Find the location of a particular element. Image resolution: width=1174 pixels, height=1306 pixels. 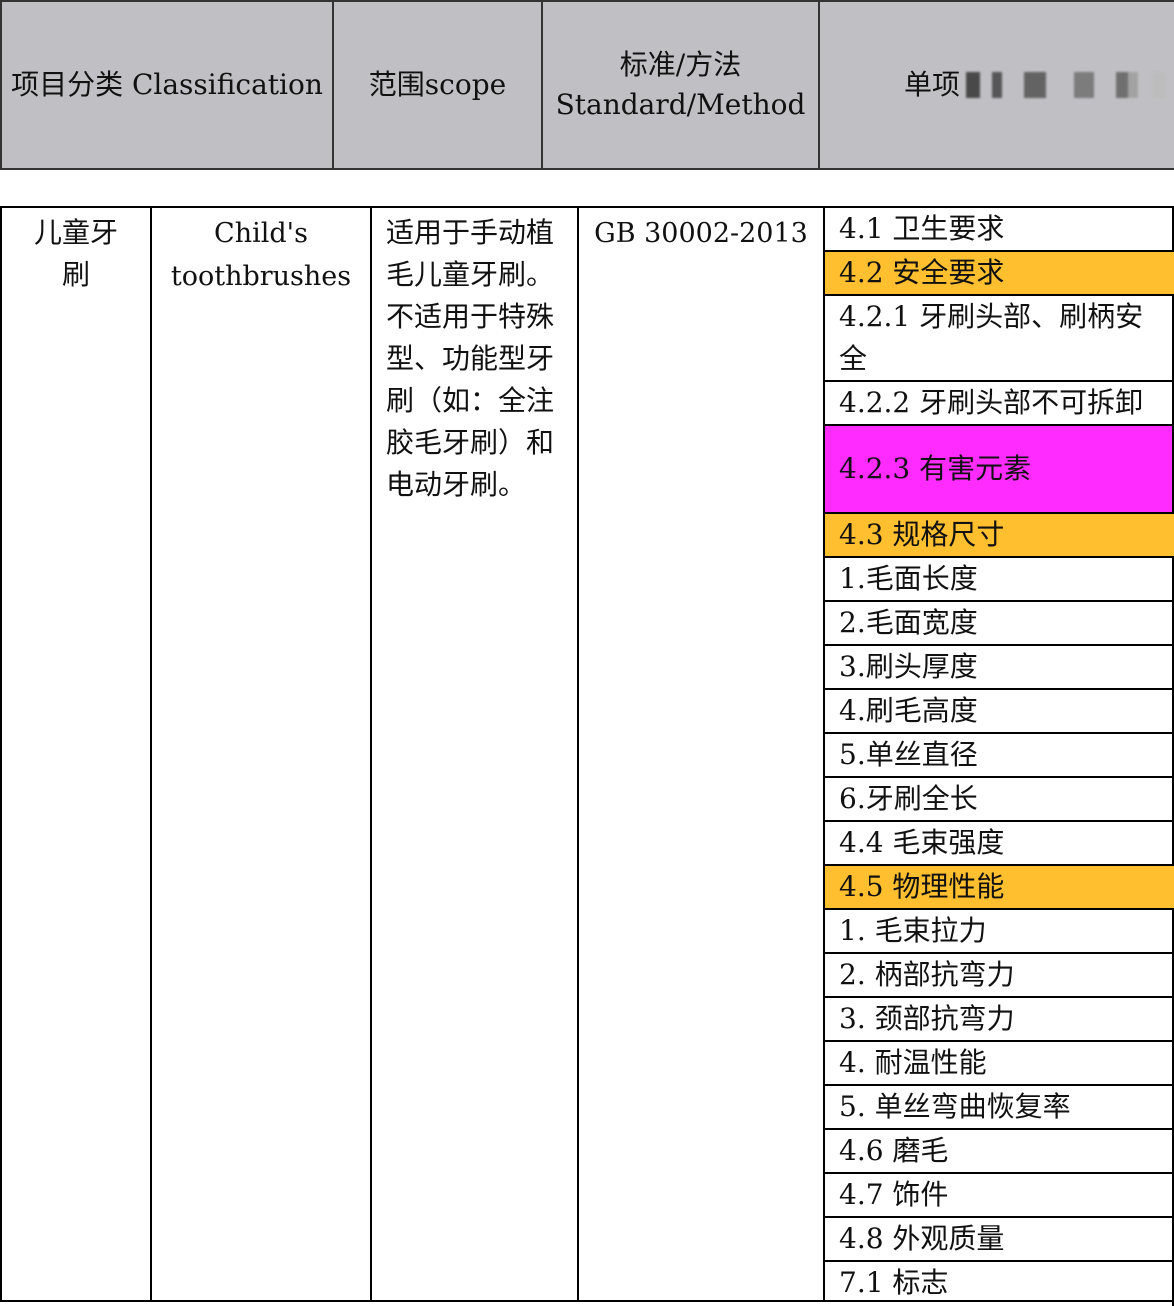

redacted-text is located at coordinates (1066, 85).